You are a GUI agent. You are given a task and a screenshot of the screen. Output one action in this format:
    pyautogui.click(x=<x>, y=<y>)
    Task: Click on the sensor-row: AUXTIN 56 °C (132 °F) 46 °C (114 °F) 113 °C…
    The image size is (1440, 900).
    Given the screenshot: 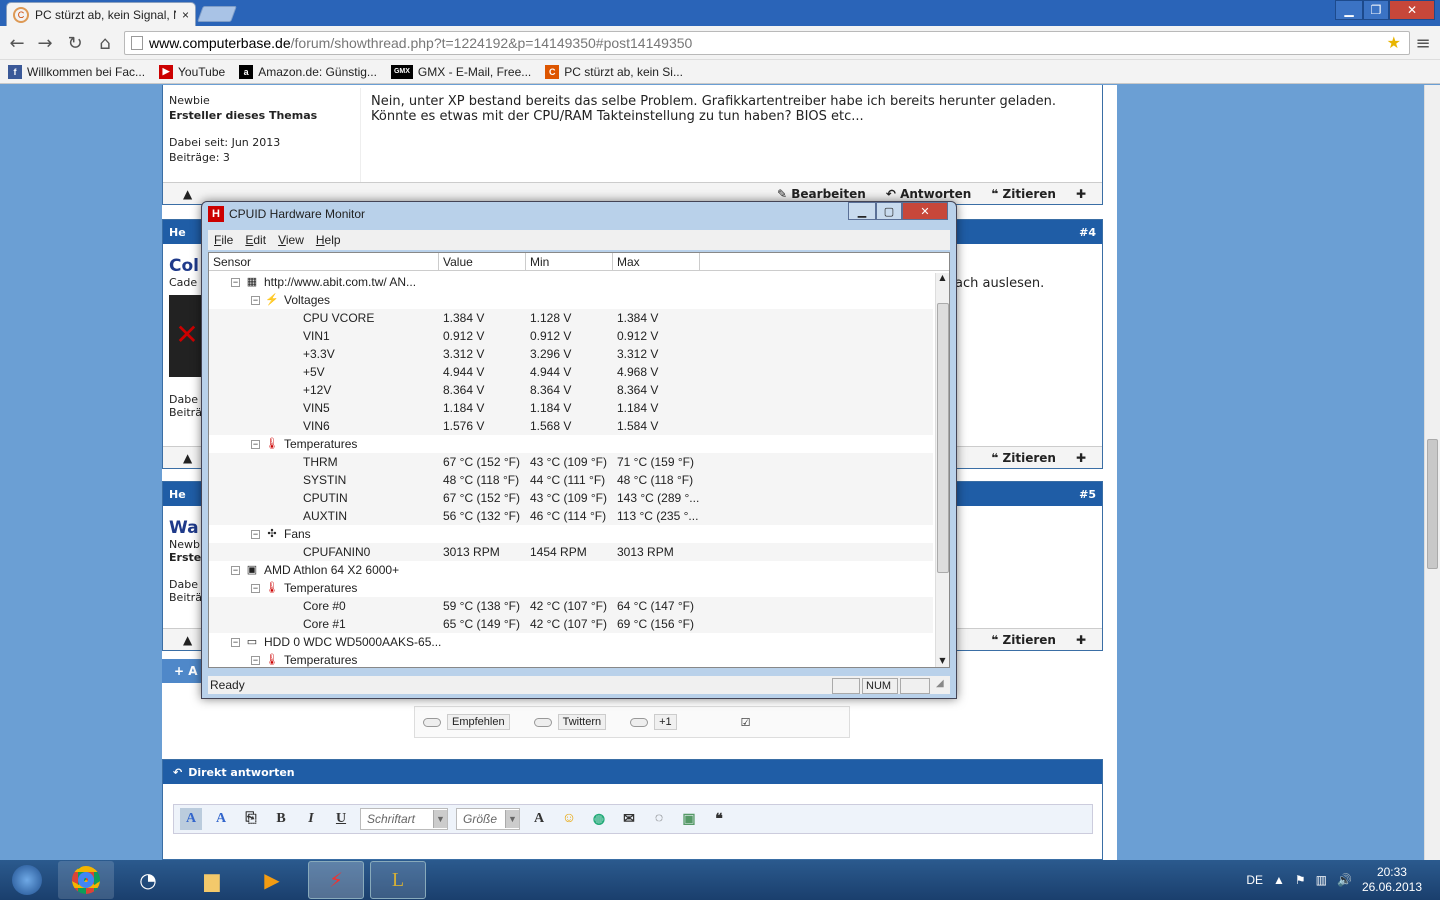 What is the action you would take?
    pyautogui.click(x=571, y=516)
    